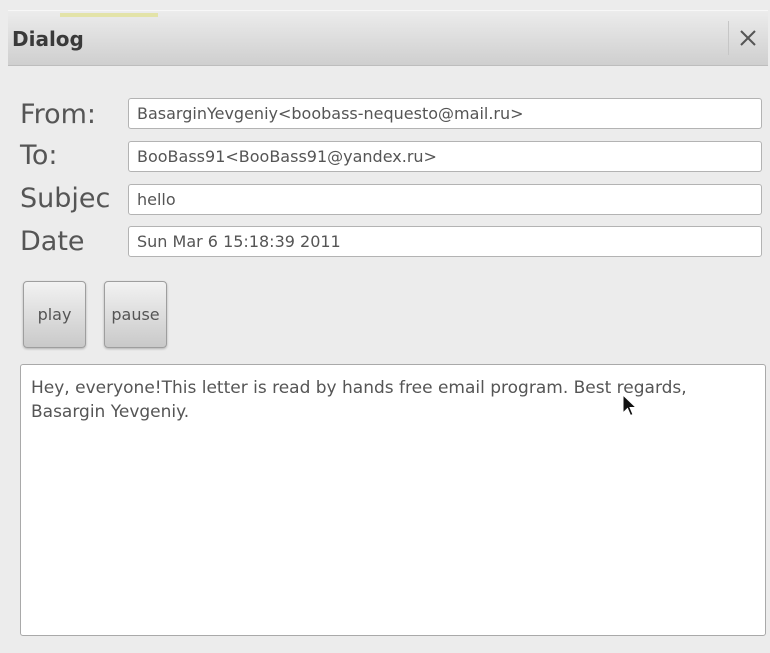 The height and width of the screenshot is (653, 770). What do you see at coordinates (135, 314) in the screenshot?
I see `pause-button: pause` at bounding box center [135, 314].